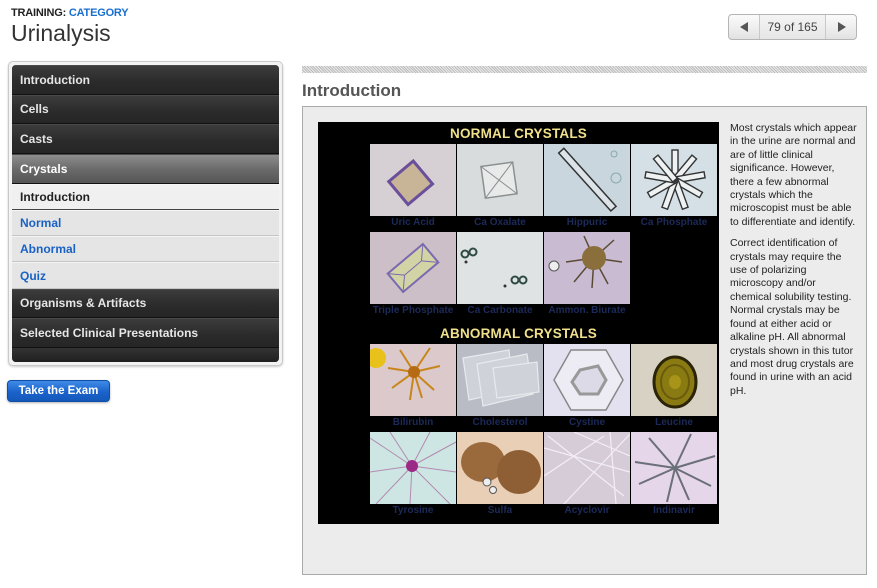 The width and height of the screenshot is (877, 588). I want to click on caption: Uric Acid, so click(413, 222).